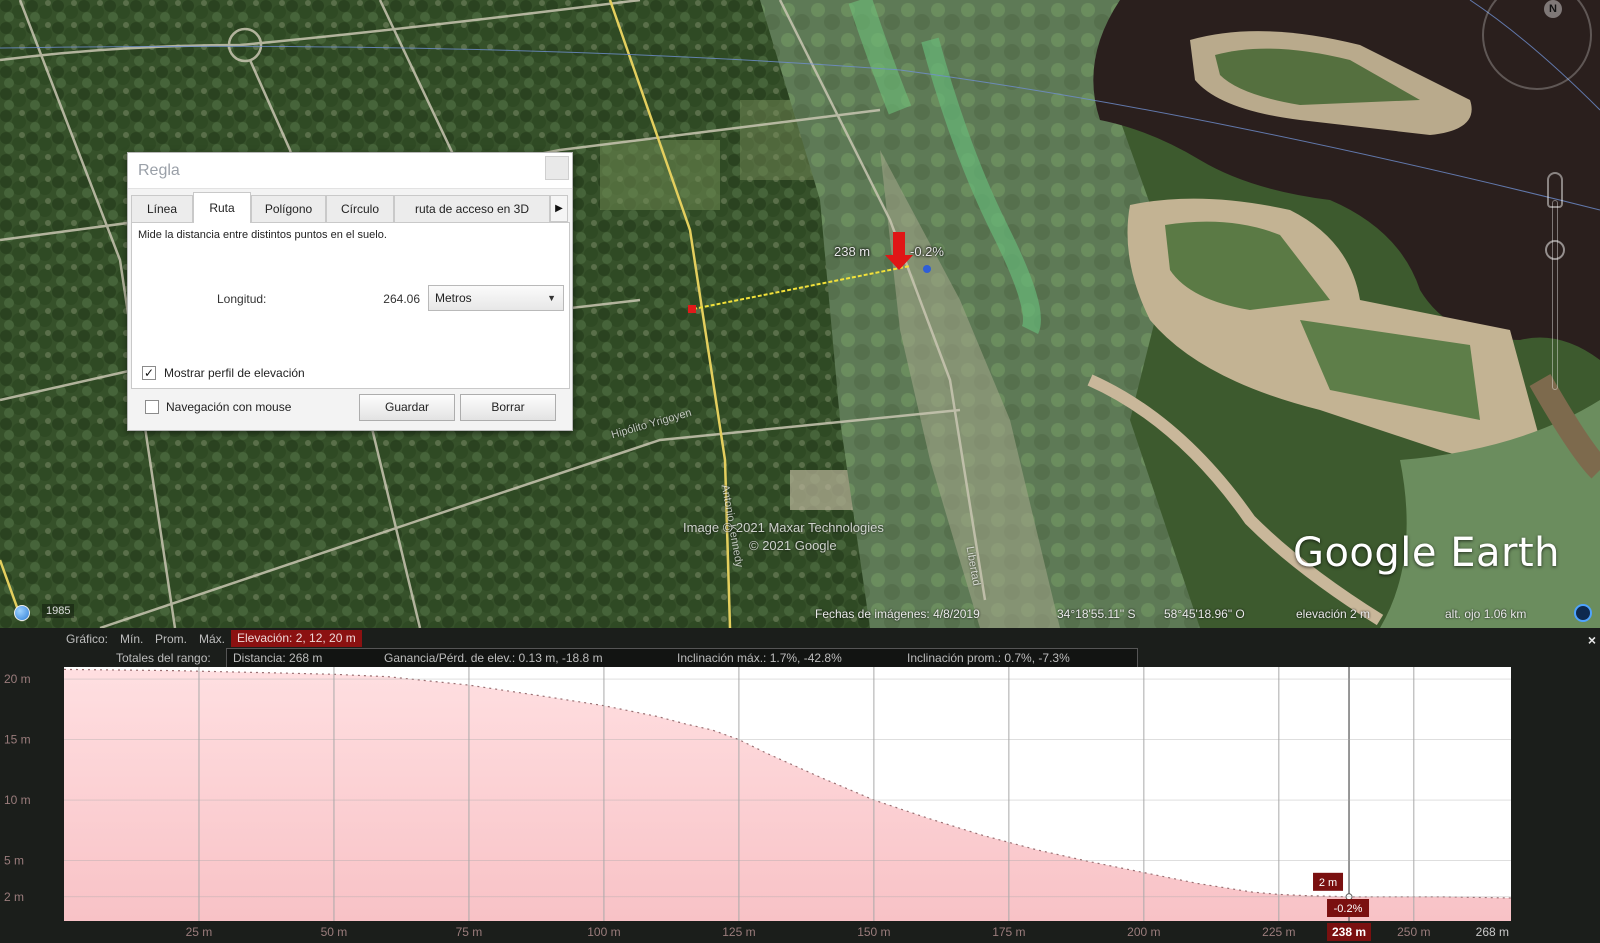 This screenshot has width=1600, height=943. Describe the element at coordinates (472, 208) in the screenshot. I see `tab-ruta-3d: ruta de acceso en 3D` at that location.